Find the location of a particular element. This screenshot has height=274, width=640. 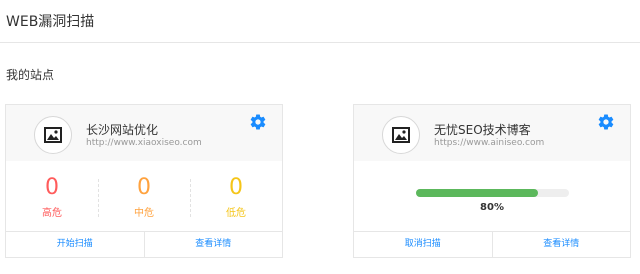

stat-low: 0 低危 is located at coordinates (236, 197).